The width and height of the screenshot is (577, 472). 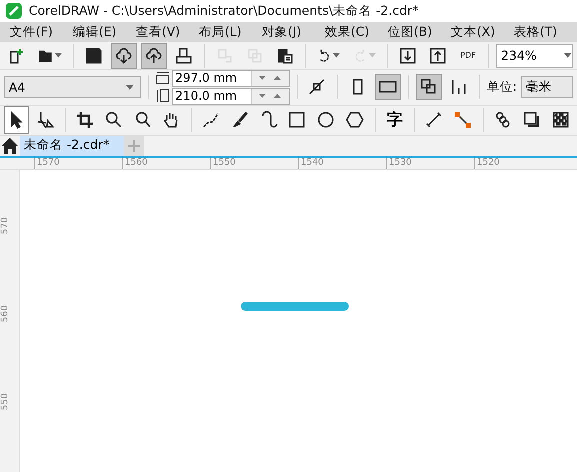 What do you see at coordinates (561, 120) in the screenshot?
I see `checkerboard-icon` at bounding box center [561, 120].